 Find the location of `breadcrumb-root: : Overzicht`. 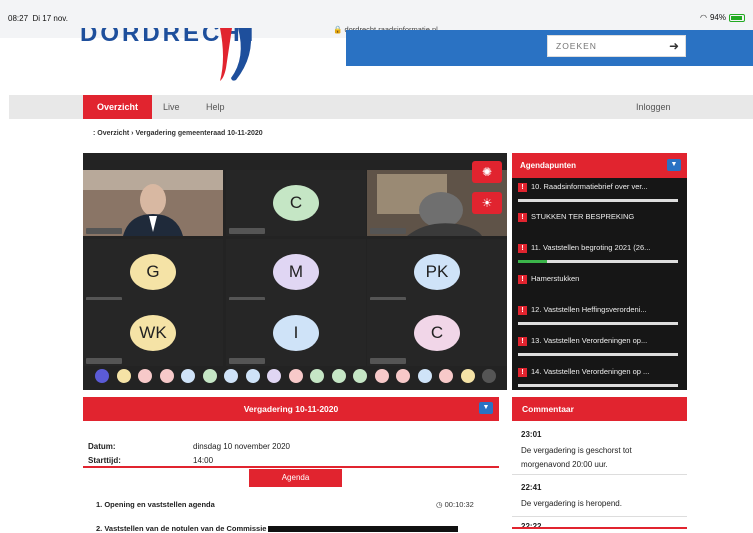

breadcrumb-root: : Overzicht is located at coordinates (111, 133).